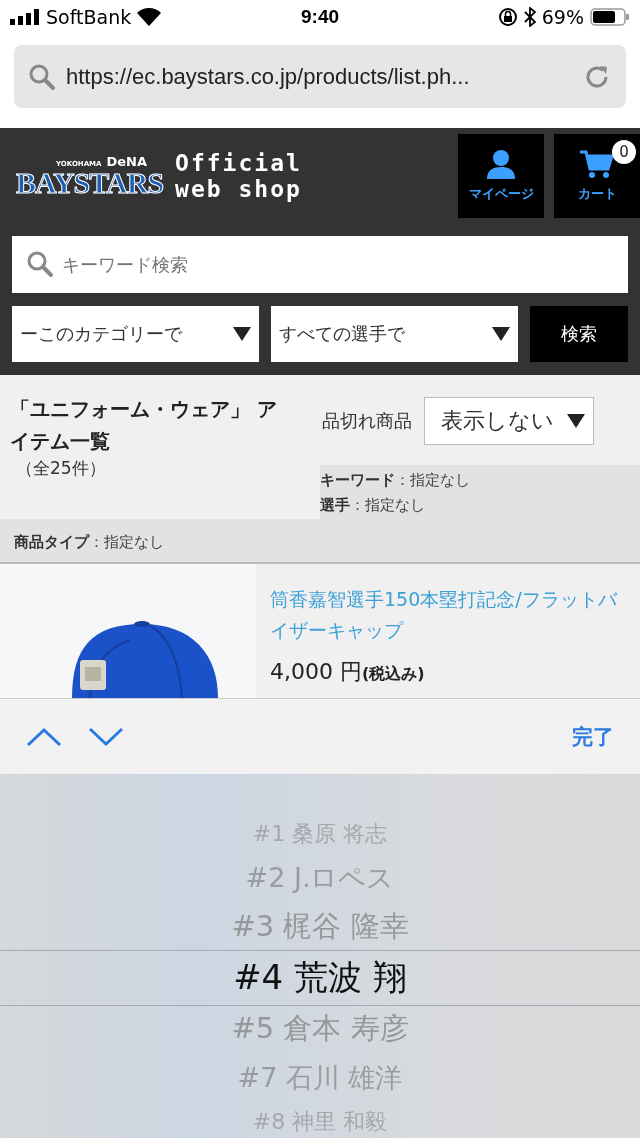 The image size is (640, 1138). Describe the element at coordinates (394, 334) in the screenshot. I see `player-select: すべての選手で` at that location.